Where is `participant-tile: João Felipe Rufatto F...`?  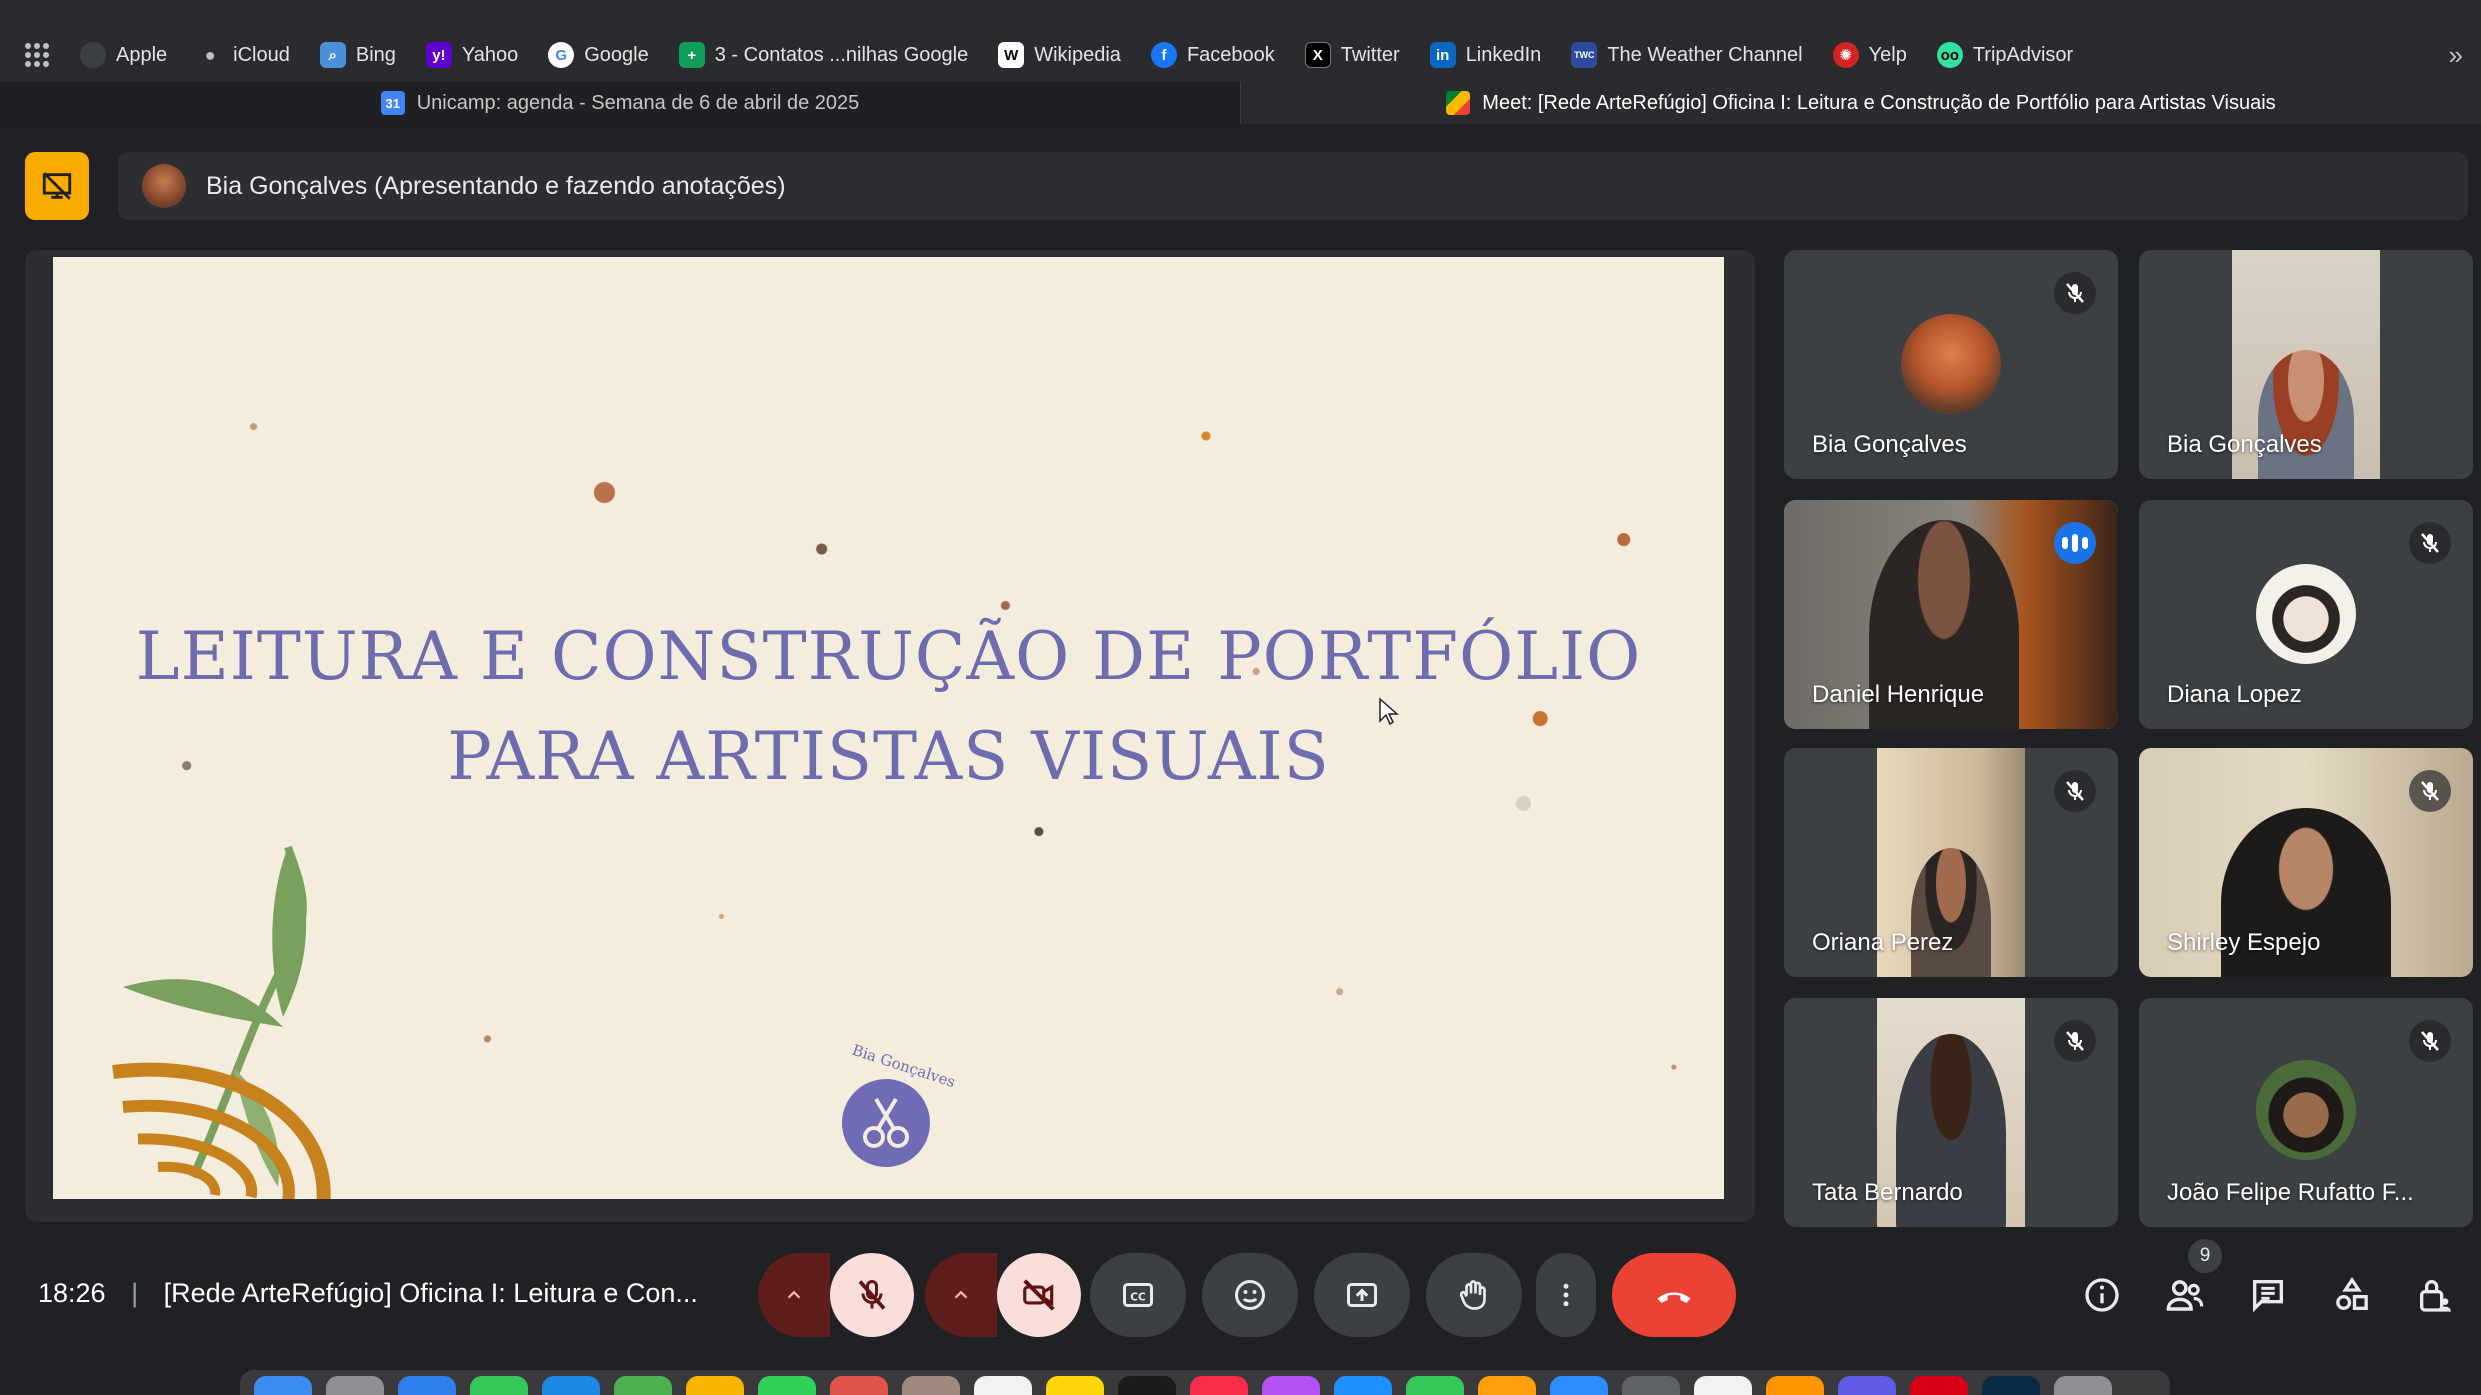
participant-tile: João Felipe Rufatto F... is located at coordinates (2306, 1112).